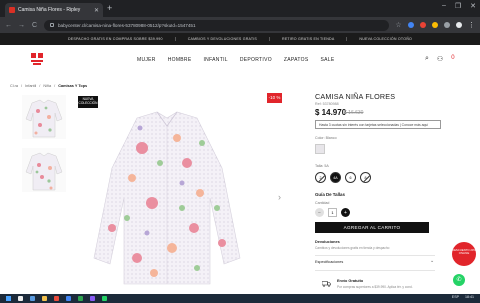 The width and height of the screenshot is (480, 303). I want to click on breadcrumb-item: Niña, so click(47, 86).